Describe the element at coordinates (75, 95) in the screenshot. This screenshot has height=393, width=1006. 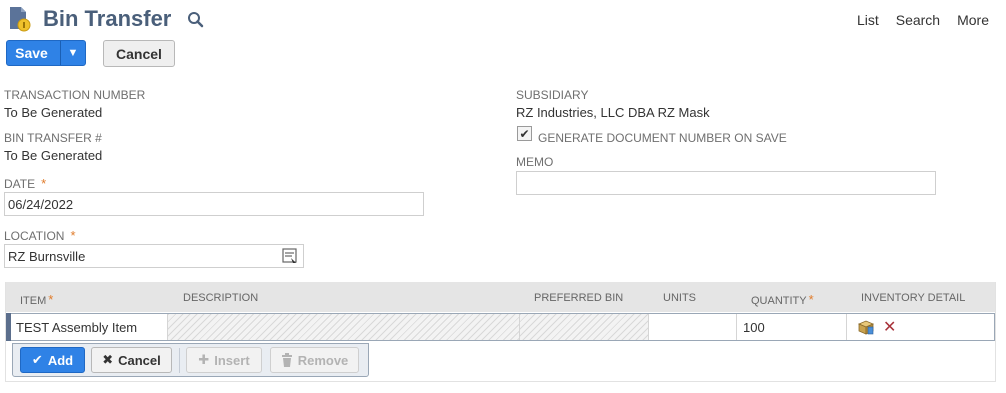
I see `transaction-number-label: Transaction Number` at that location.